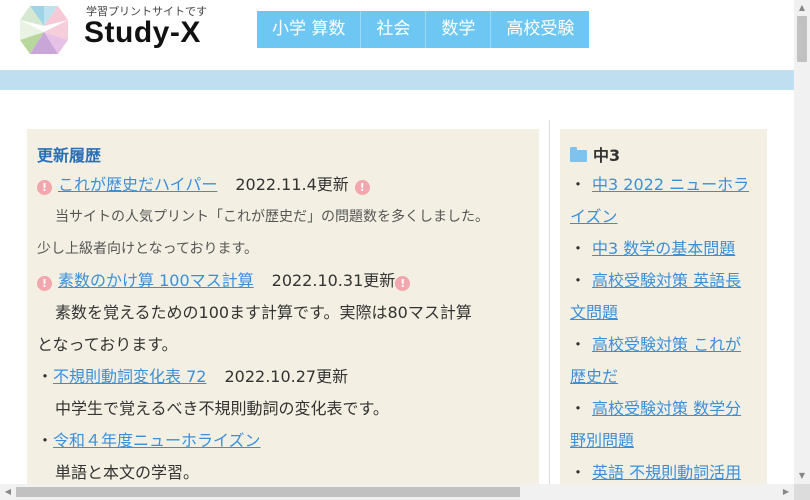 The image size is (810, 500). I want to click on scrollbar-corner, so click(802, 492).